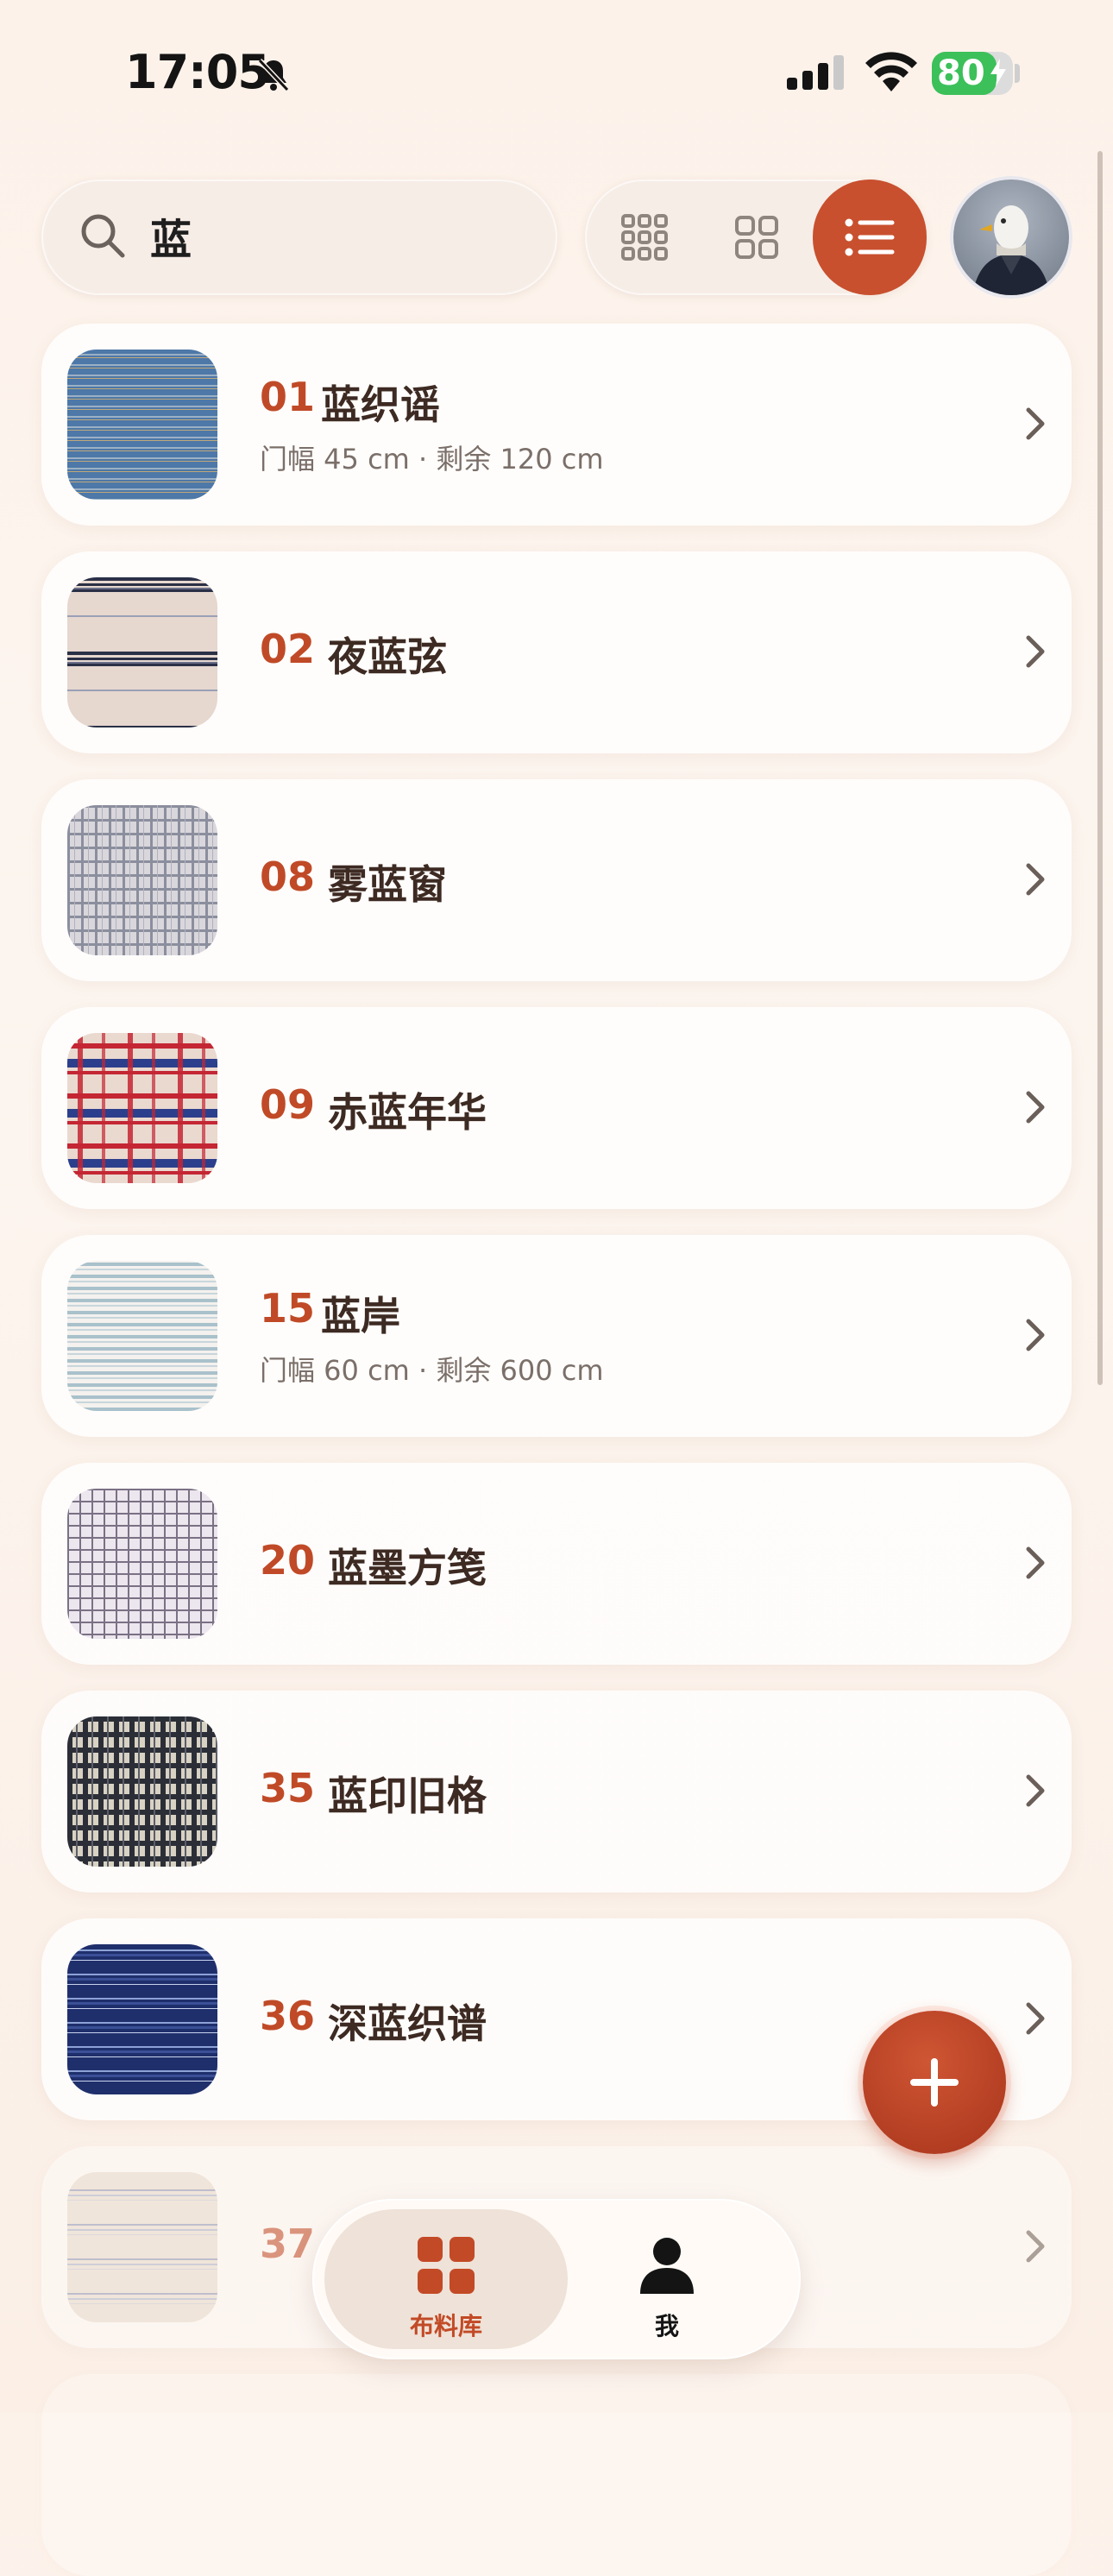 The width and height of the screenshot is (1113, 2576). What do you see at coordinates (273, 76) in the screenshot?
I see `bell-muted-icon` at bounding box center [273, 76].